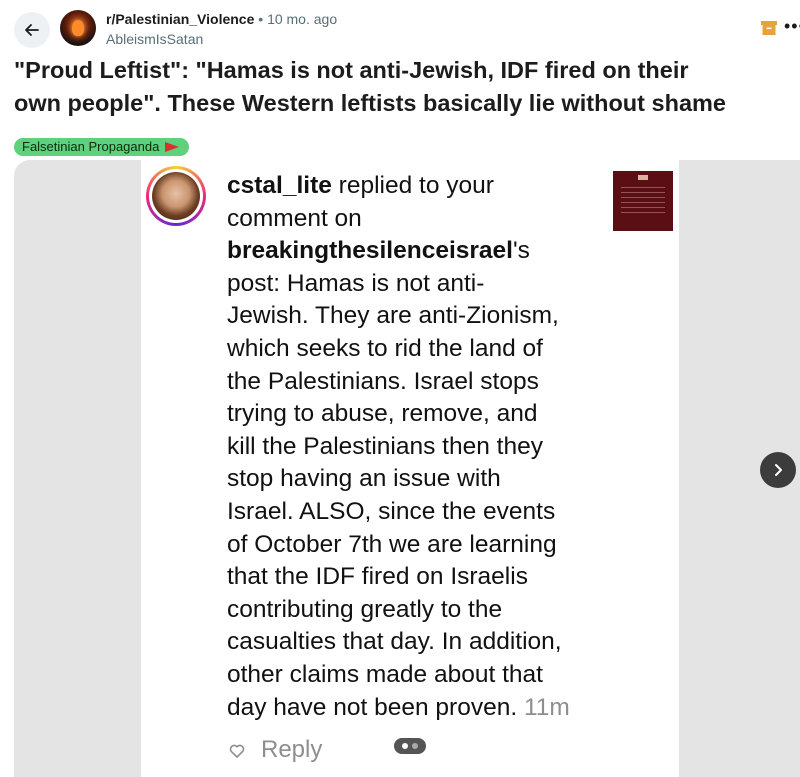  I want to click on comment-timestamp: 11m, so click(546, 707).